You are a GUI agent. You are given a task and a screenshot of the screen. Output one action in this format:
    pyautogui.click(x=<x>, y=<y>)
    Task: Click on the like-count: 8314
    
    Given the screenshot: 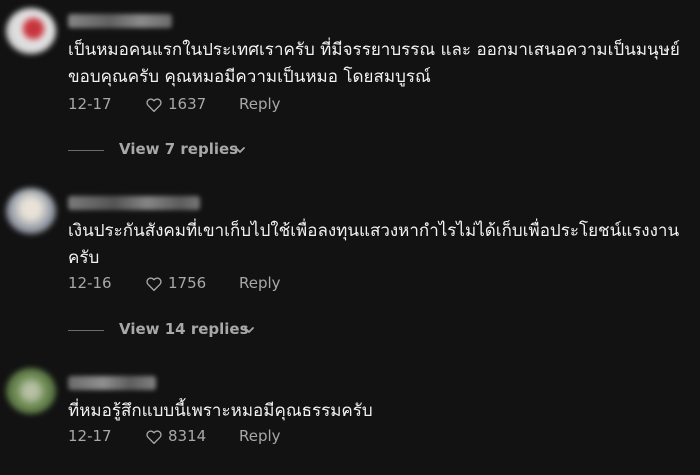 What is the action you would take?
    pyautogui.click(x=187, y=436)
    